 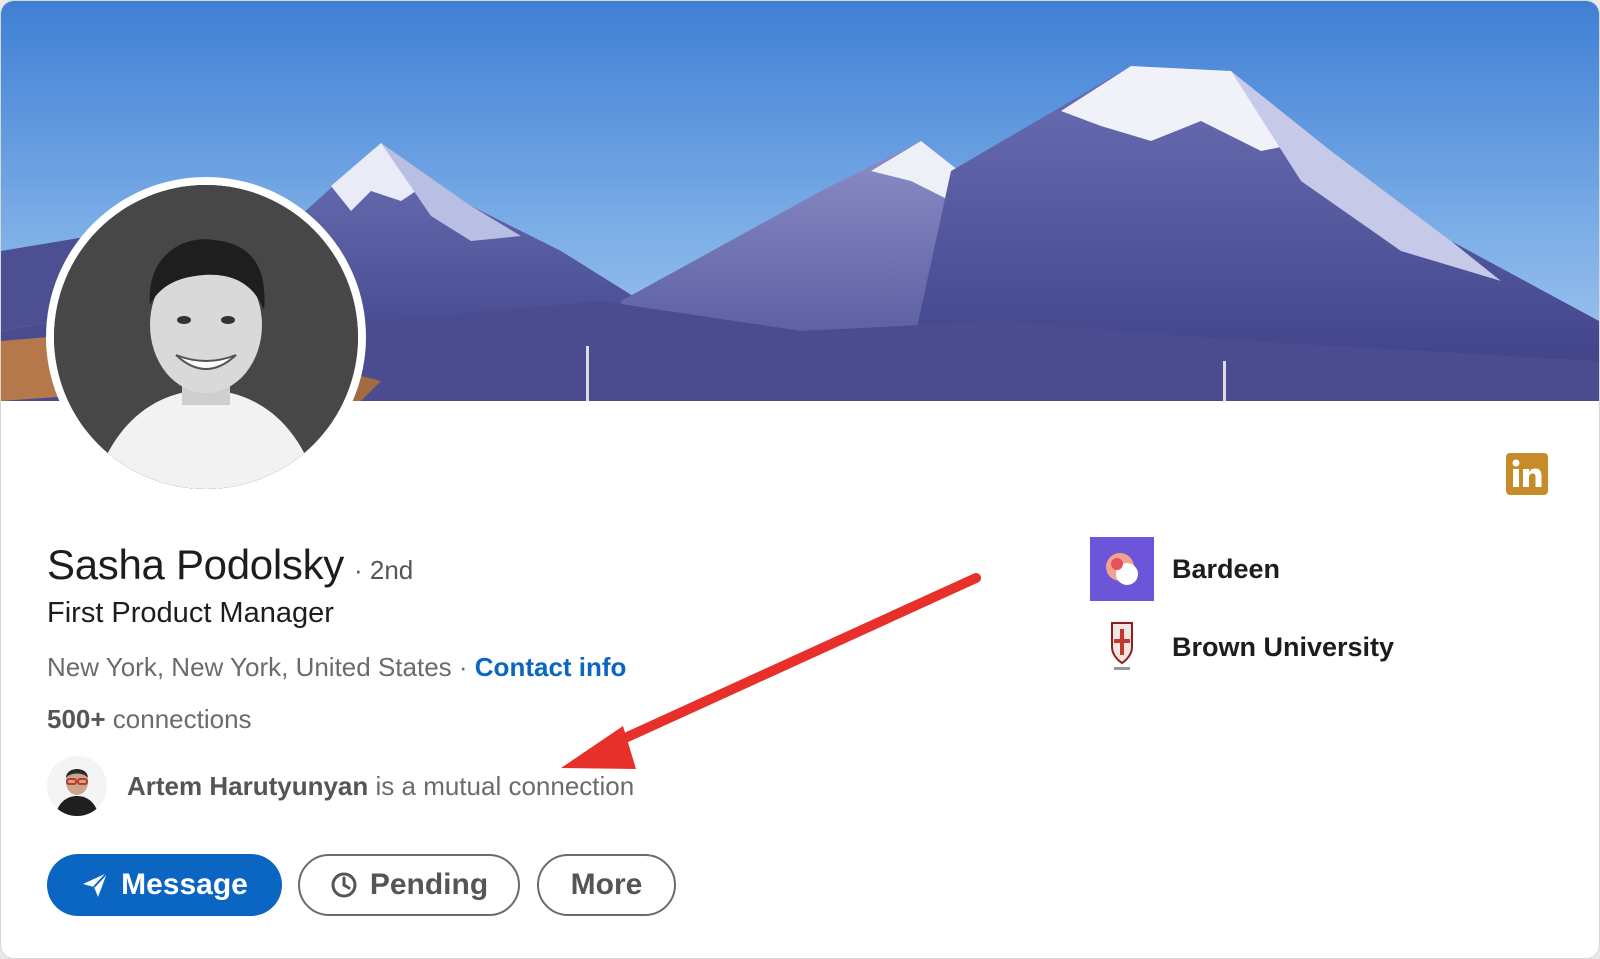 I want to click on pending-button-label: Pending, so click(x=429, y=884).